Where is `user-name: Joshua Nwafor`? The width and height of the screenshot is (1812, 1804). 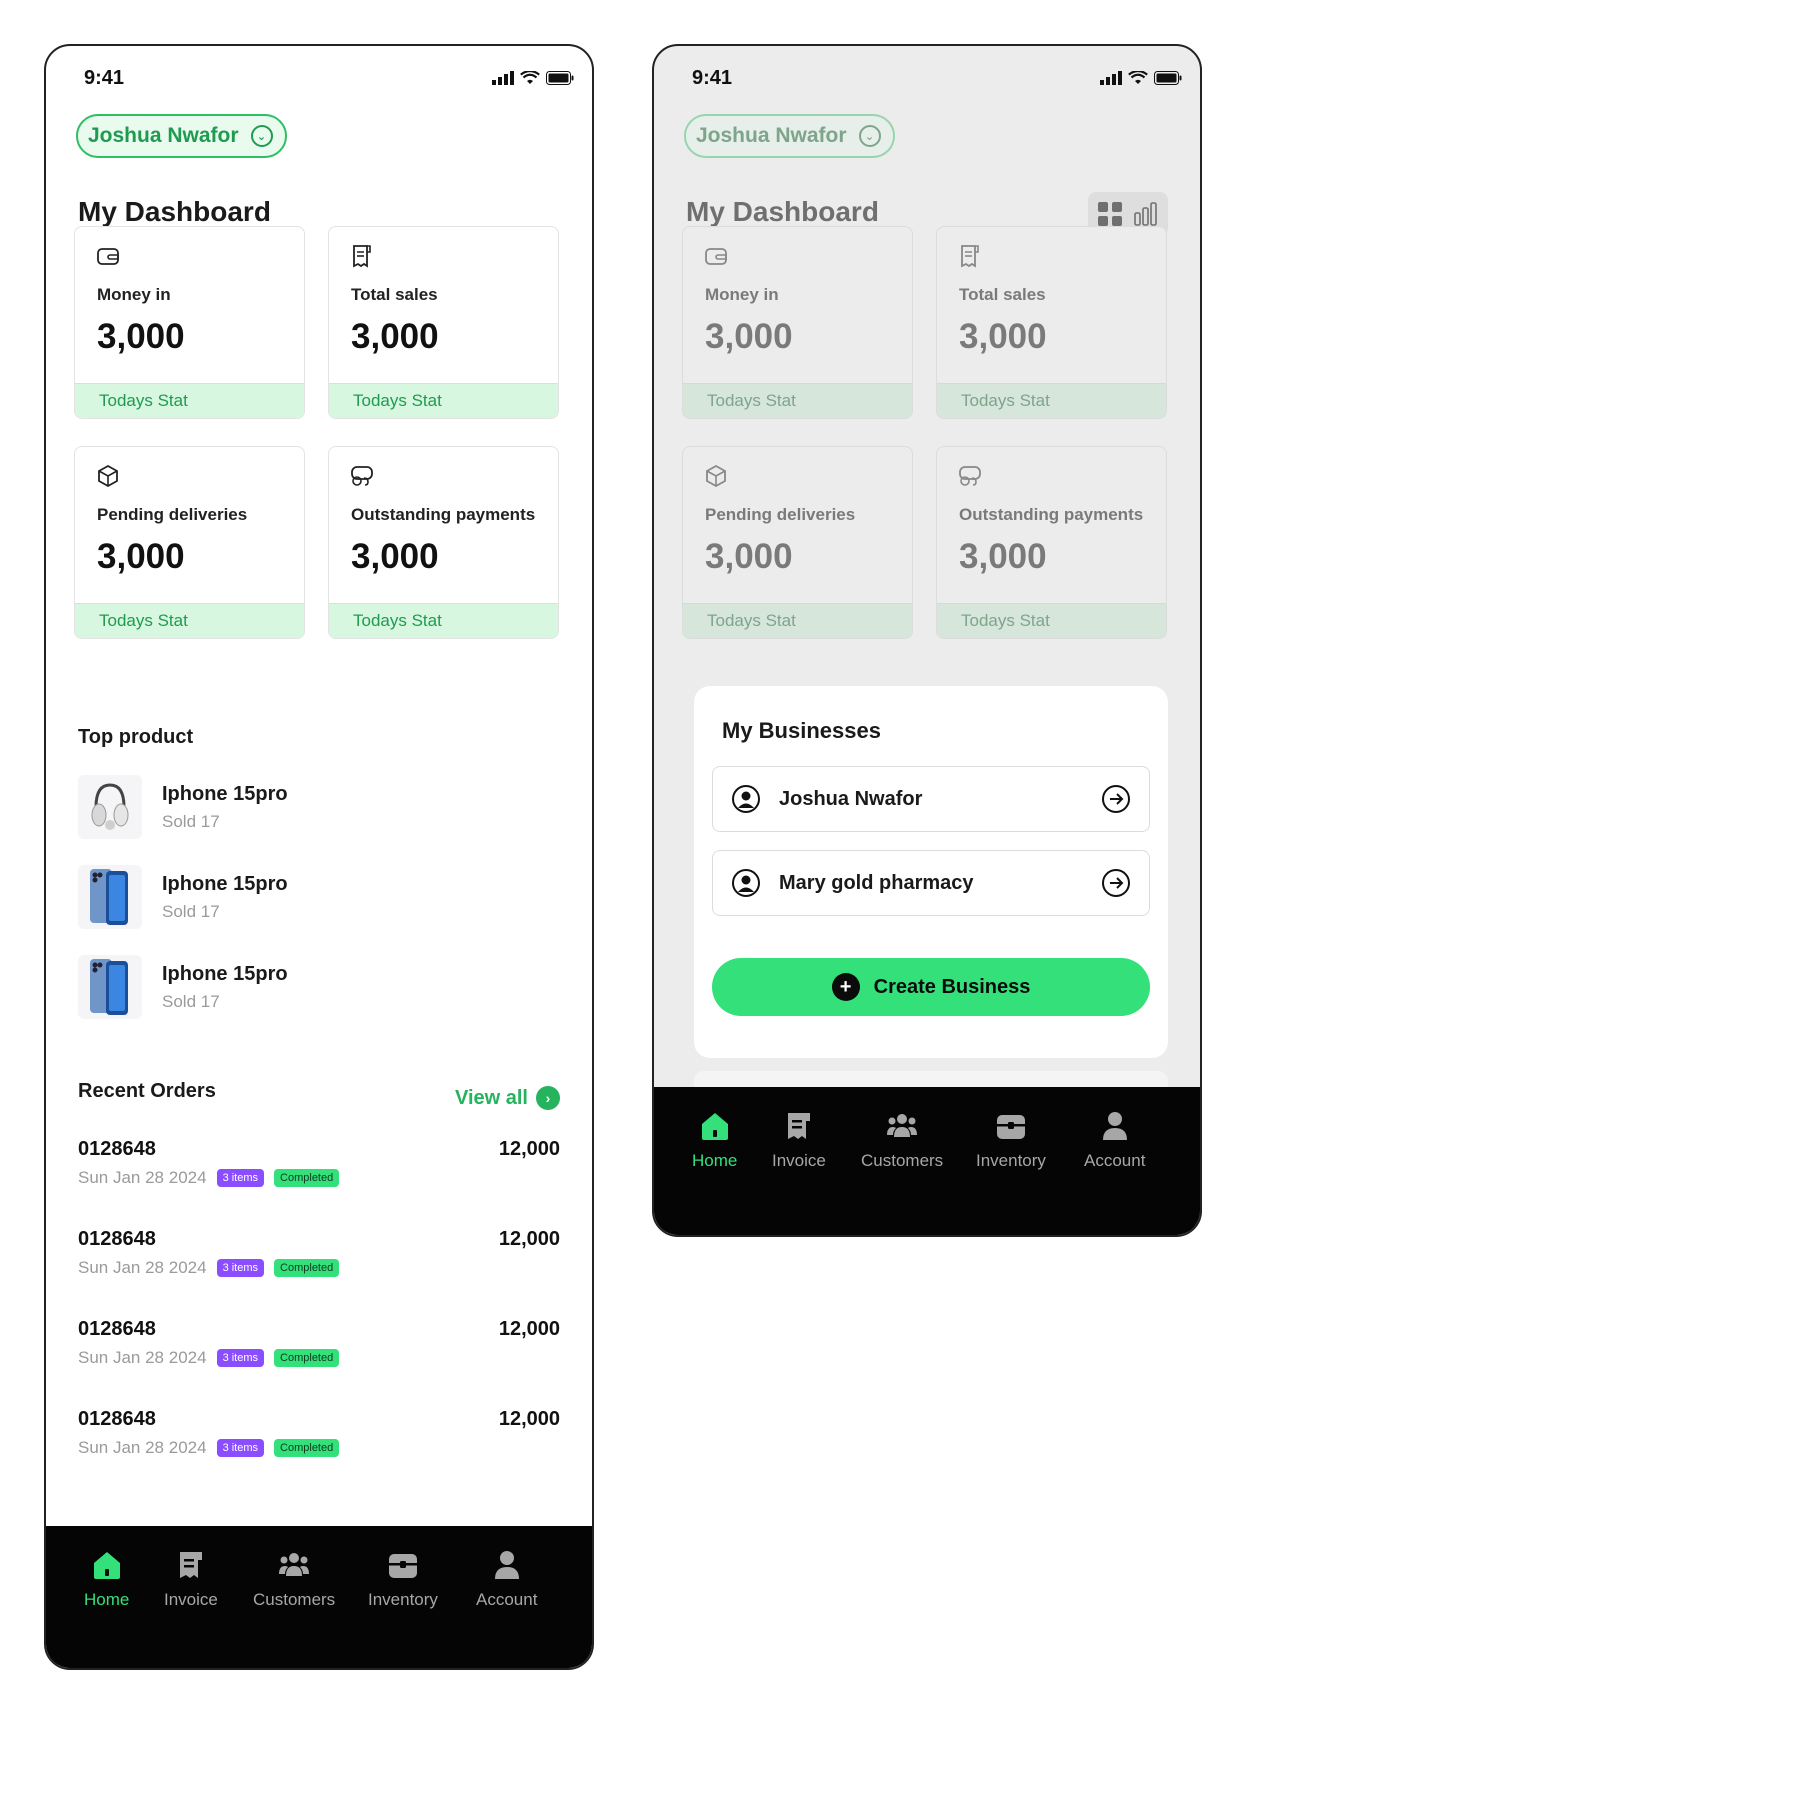
user-name: Joshua Nwafor is located at coordinates (771, 135).